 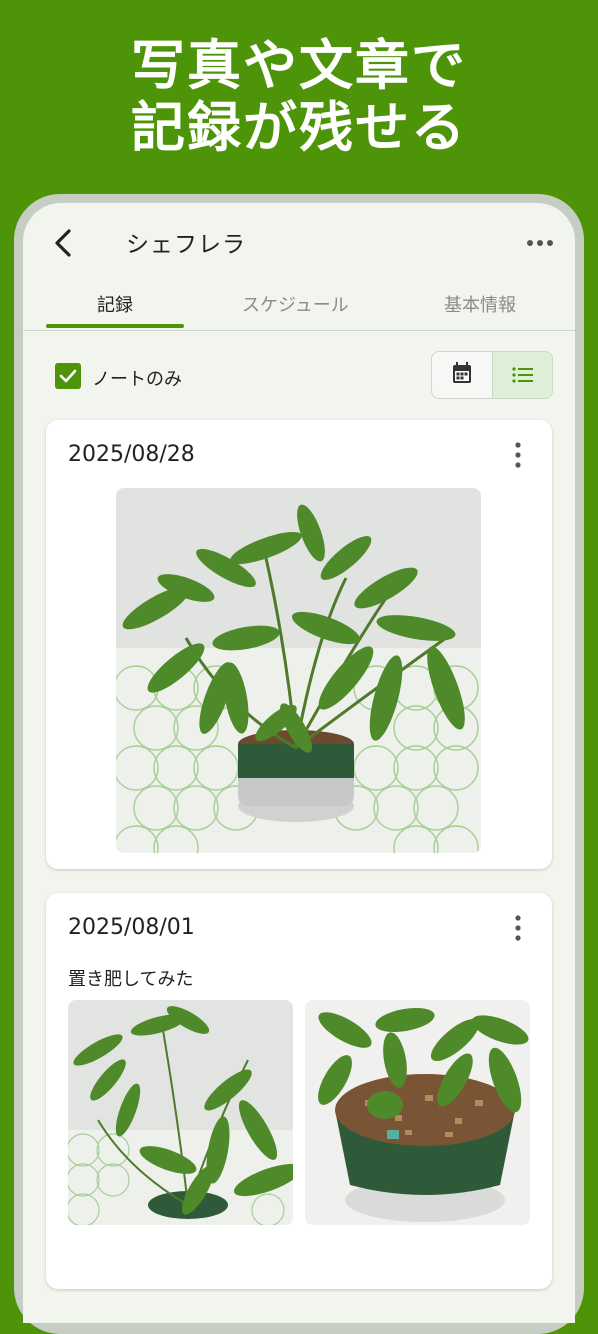 I want to click on tab-records: 記録, so click(x=115, y=304).